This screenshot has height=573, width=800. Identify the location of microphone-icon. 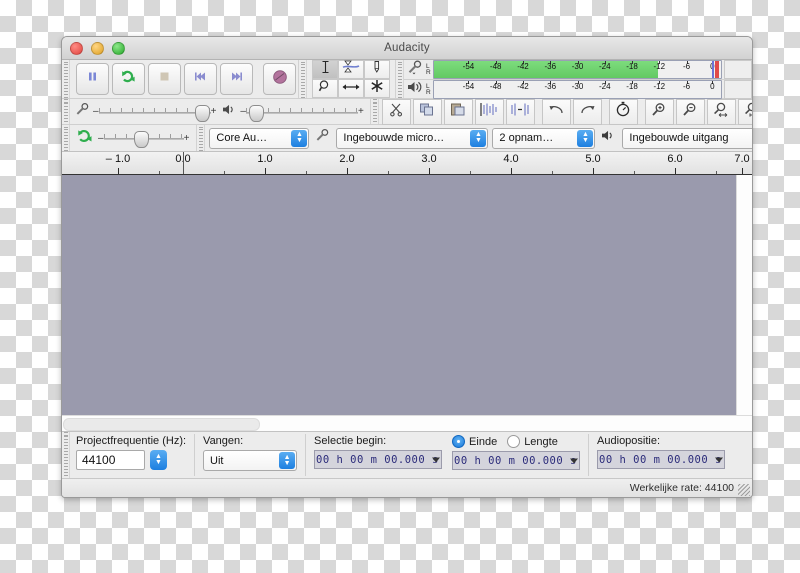
(322, 138).